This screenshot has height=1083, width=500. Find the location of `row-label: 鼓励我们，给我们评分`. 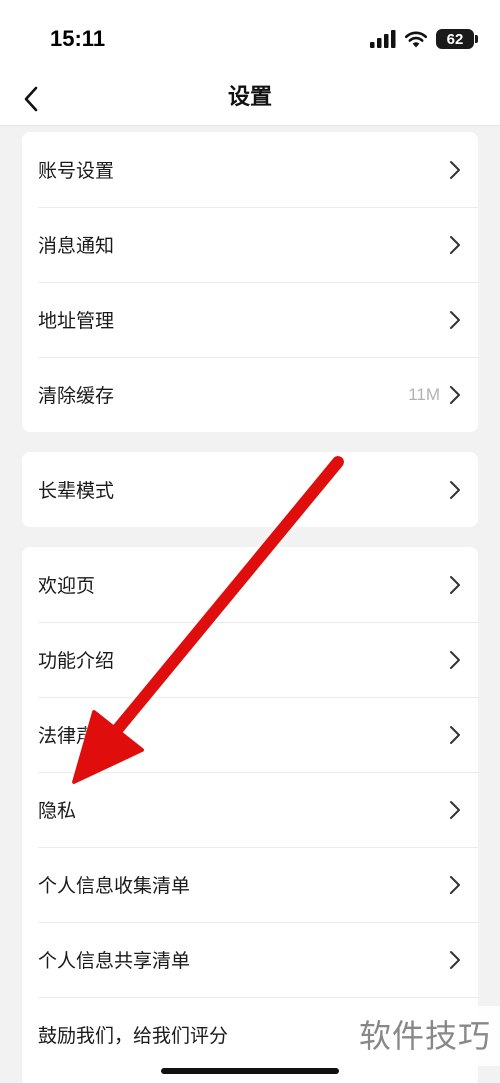

row-label: 鼓励我们，给我们评分 is located at coordinates (133, 1036).